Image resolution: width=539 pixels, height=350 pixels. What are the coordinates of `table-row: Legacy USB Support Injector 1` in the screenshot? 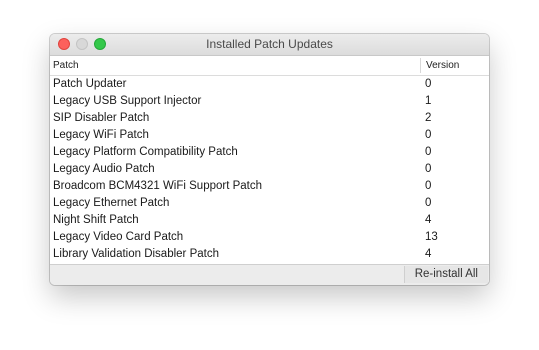 It's located at (269, 101).